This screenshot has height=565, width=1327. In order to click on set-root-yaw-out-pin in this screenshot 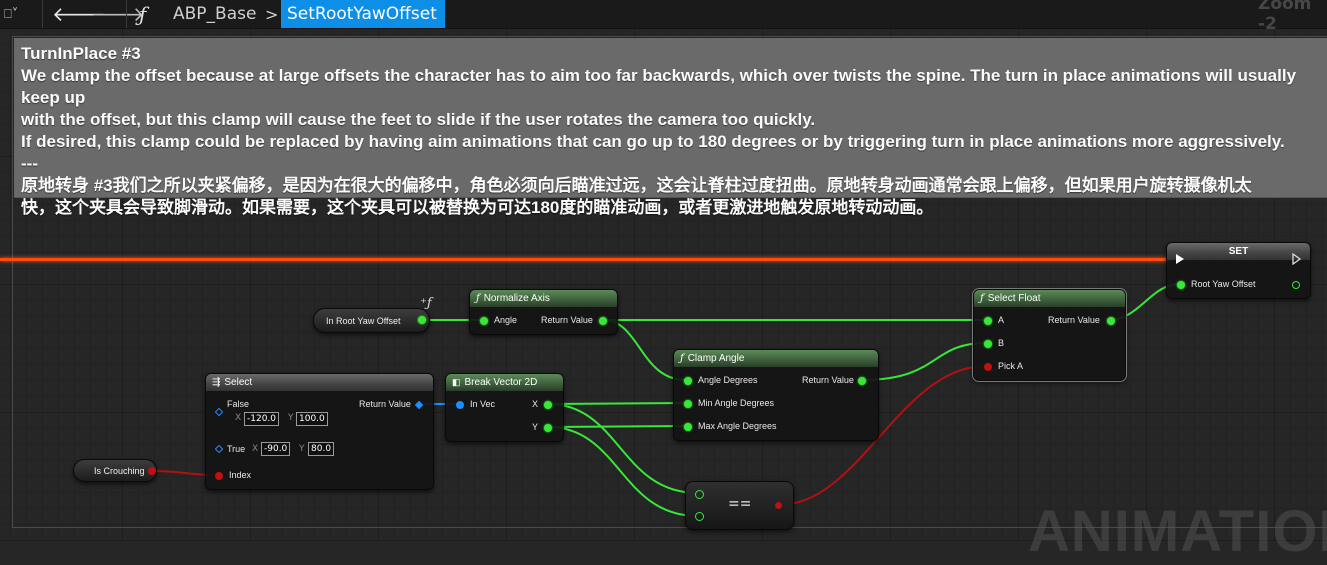, I will do `click(1296, 285)`.